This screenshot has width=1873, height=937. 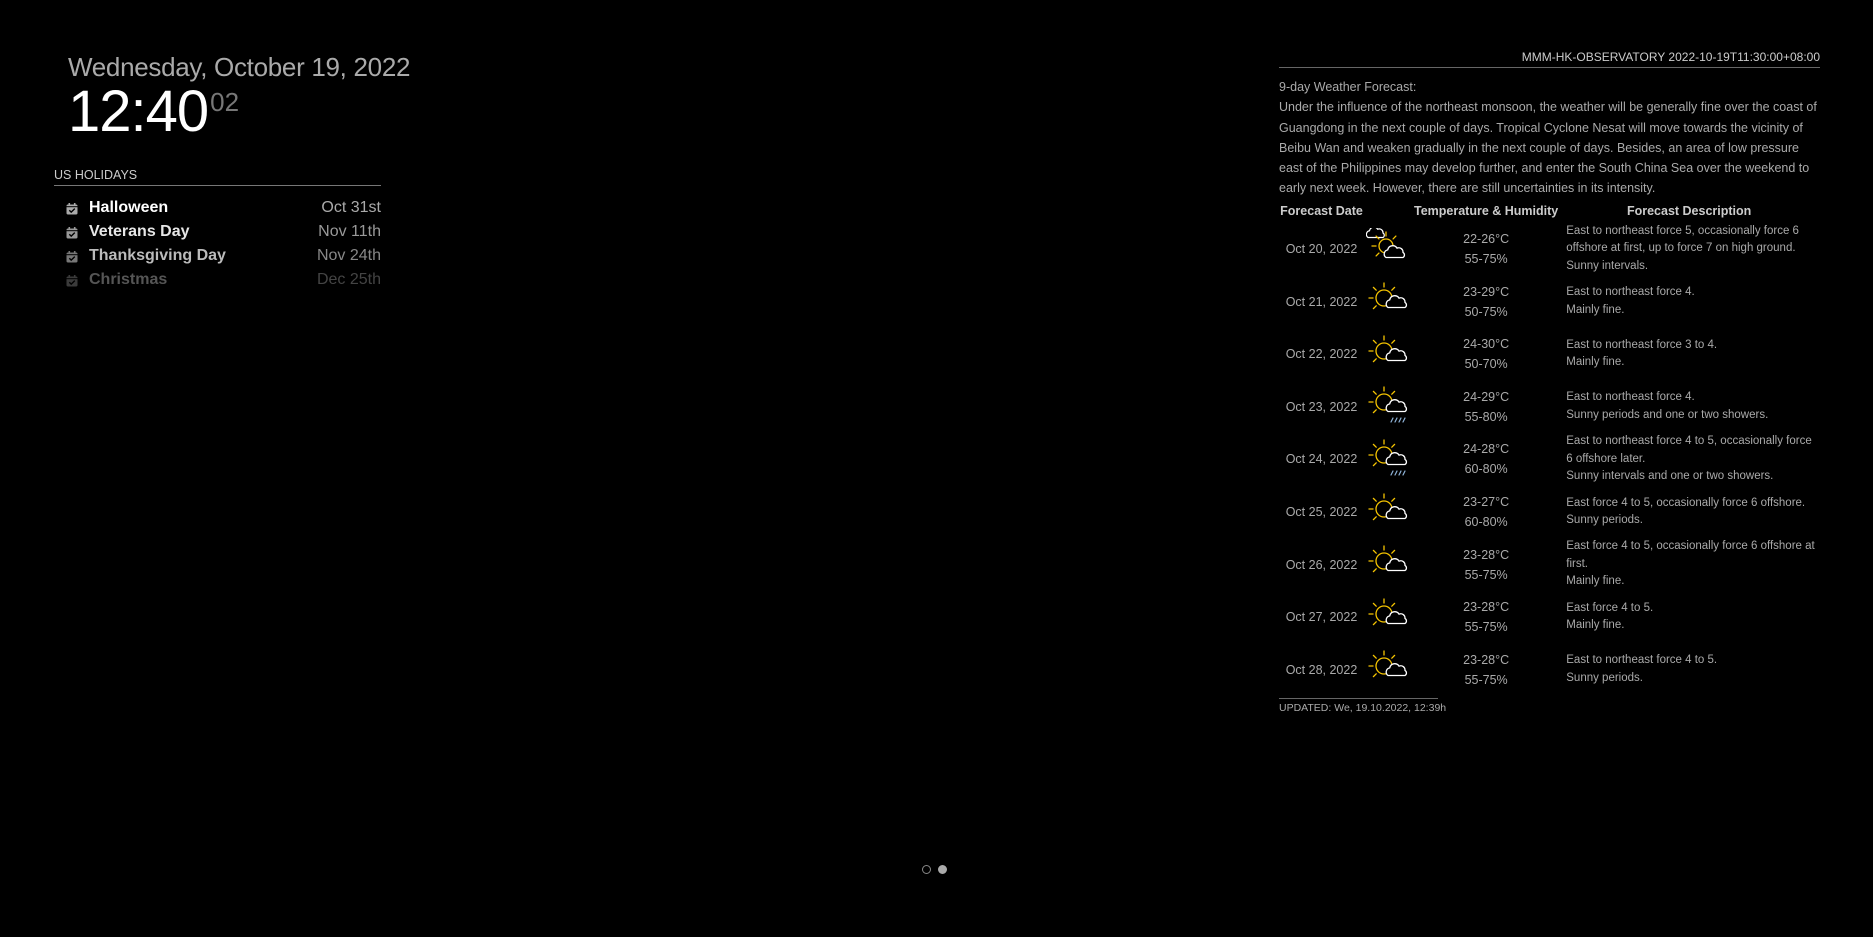 What do you see at coordinates (1689, 210) in the screenshot?
I see `col-forecast-description: Forecast Description` at bounding box center [1689, 210].